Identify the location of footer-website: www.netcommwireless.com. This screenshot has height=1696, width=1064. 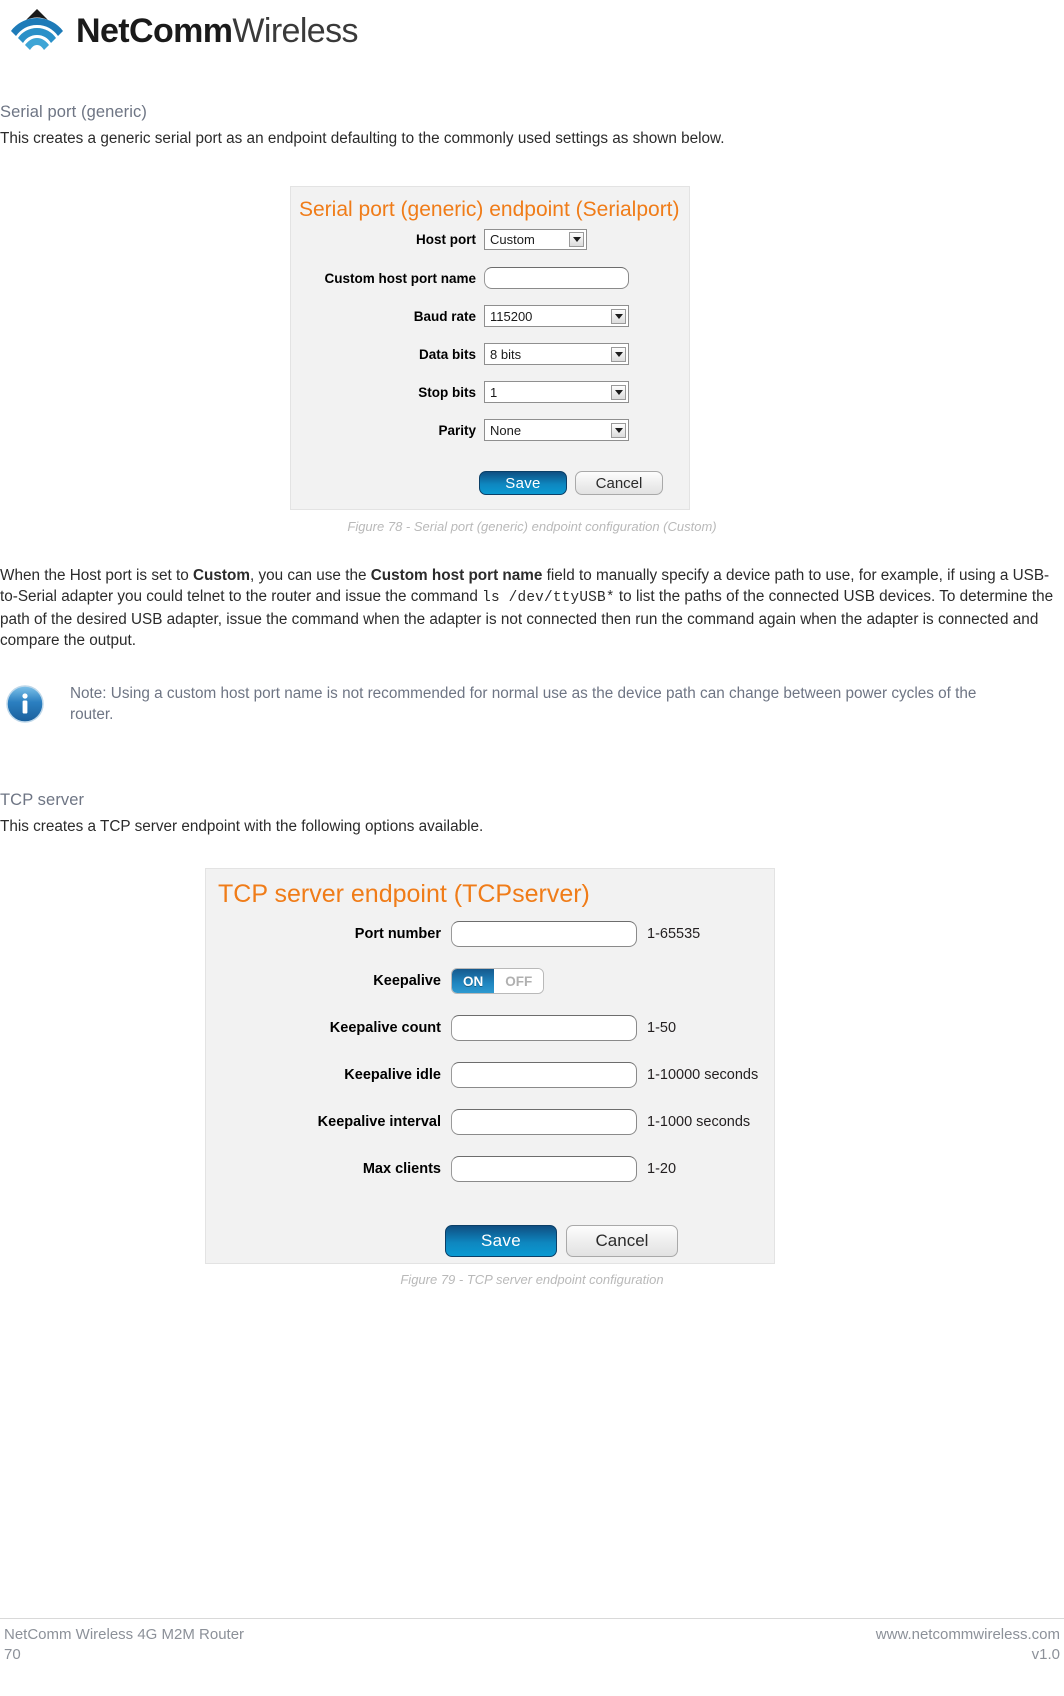
(967, 1634).